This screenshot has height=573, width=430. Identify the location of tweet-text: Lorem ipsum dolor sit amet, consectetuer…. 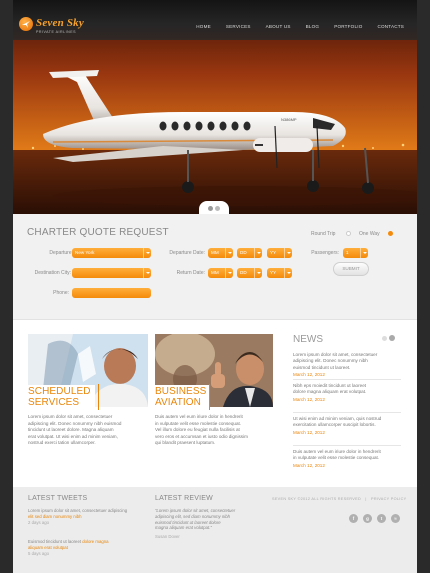
(78, 510).